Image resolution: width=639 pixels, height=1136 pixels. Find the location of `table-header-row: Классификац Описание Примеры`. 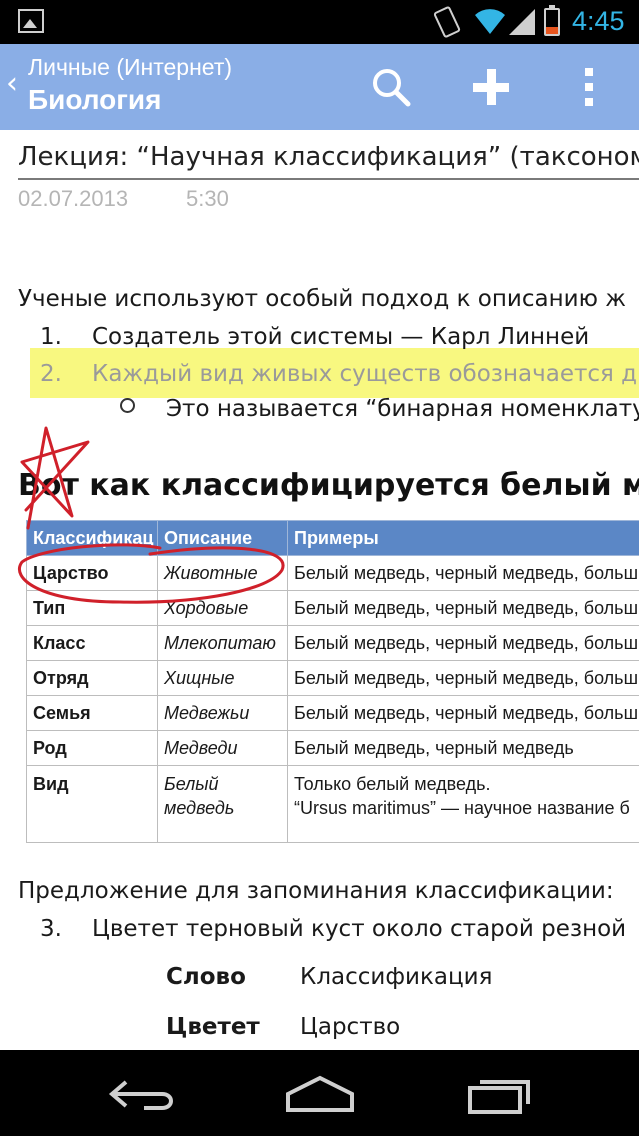

table-header-row: Классификац Описание Примеры is located at coordinates (332, 538).